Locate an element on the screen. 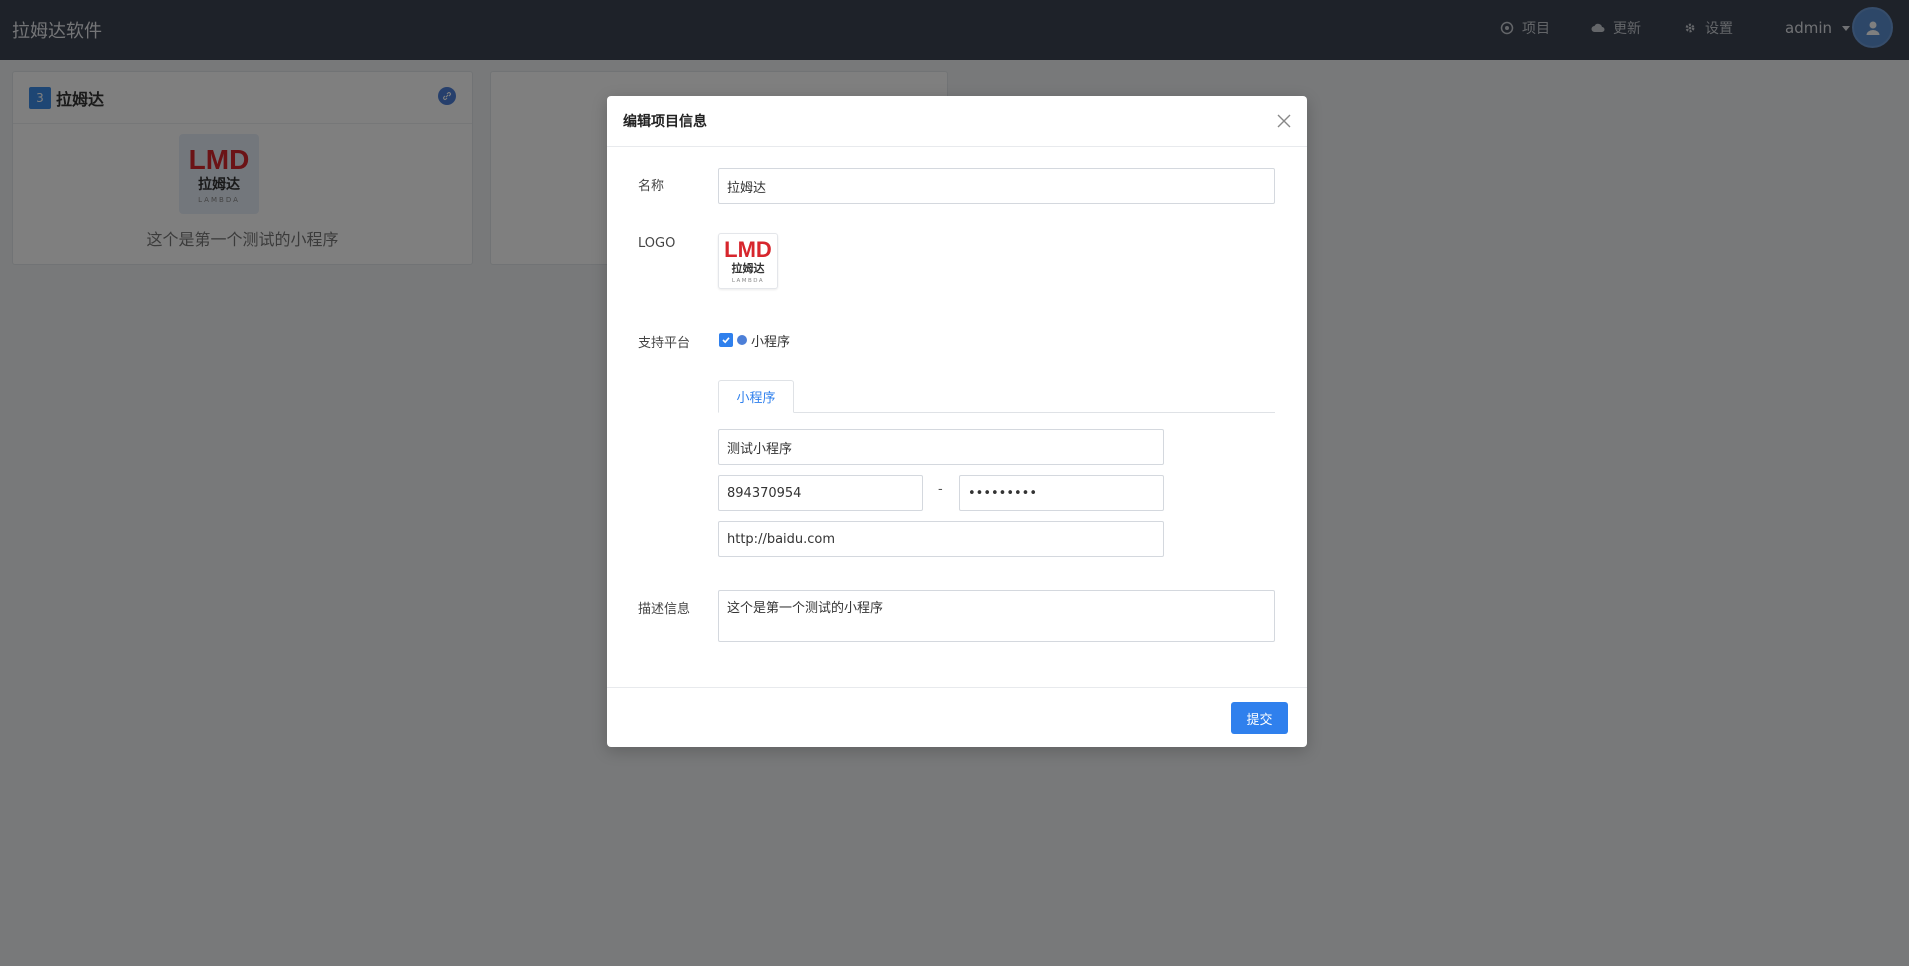 This screenshot has height=966, width=1909. close-icon is located at coordinates (1284, 121).